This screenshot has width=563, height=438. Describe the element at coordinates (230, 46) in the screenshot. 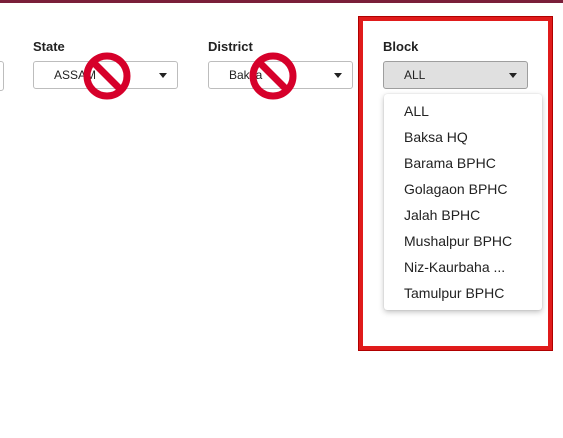

I see `district-label: District` at that location.